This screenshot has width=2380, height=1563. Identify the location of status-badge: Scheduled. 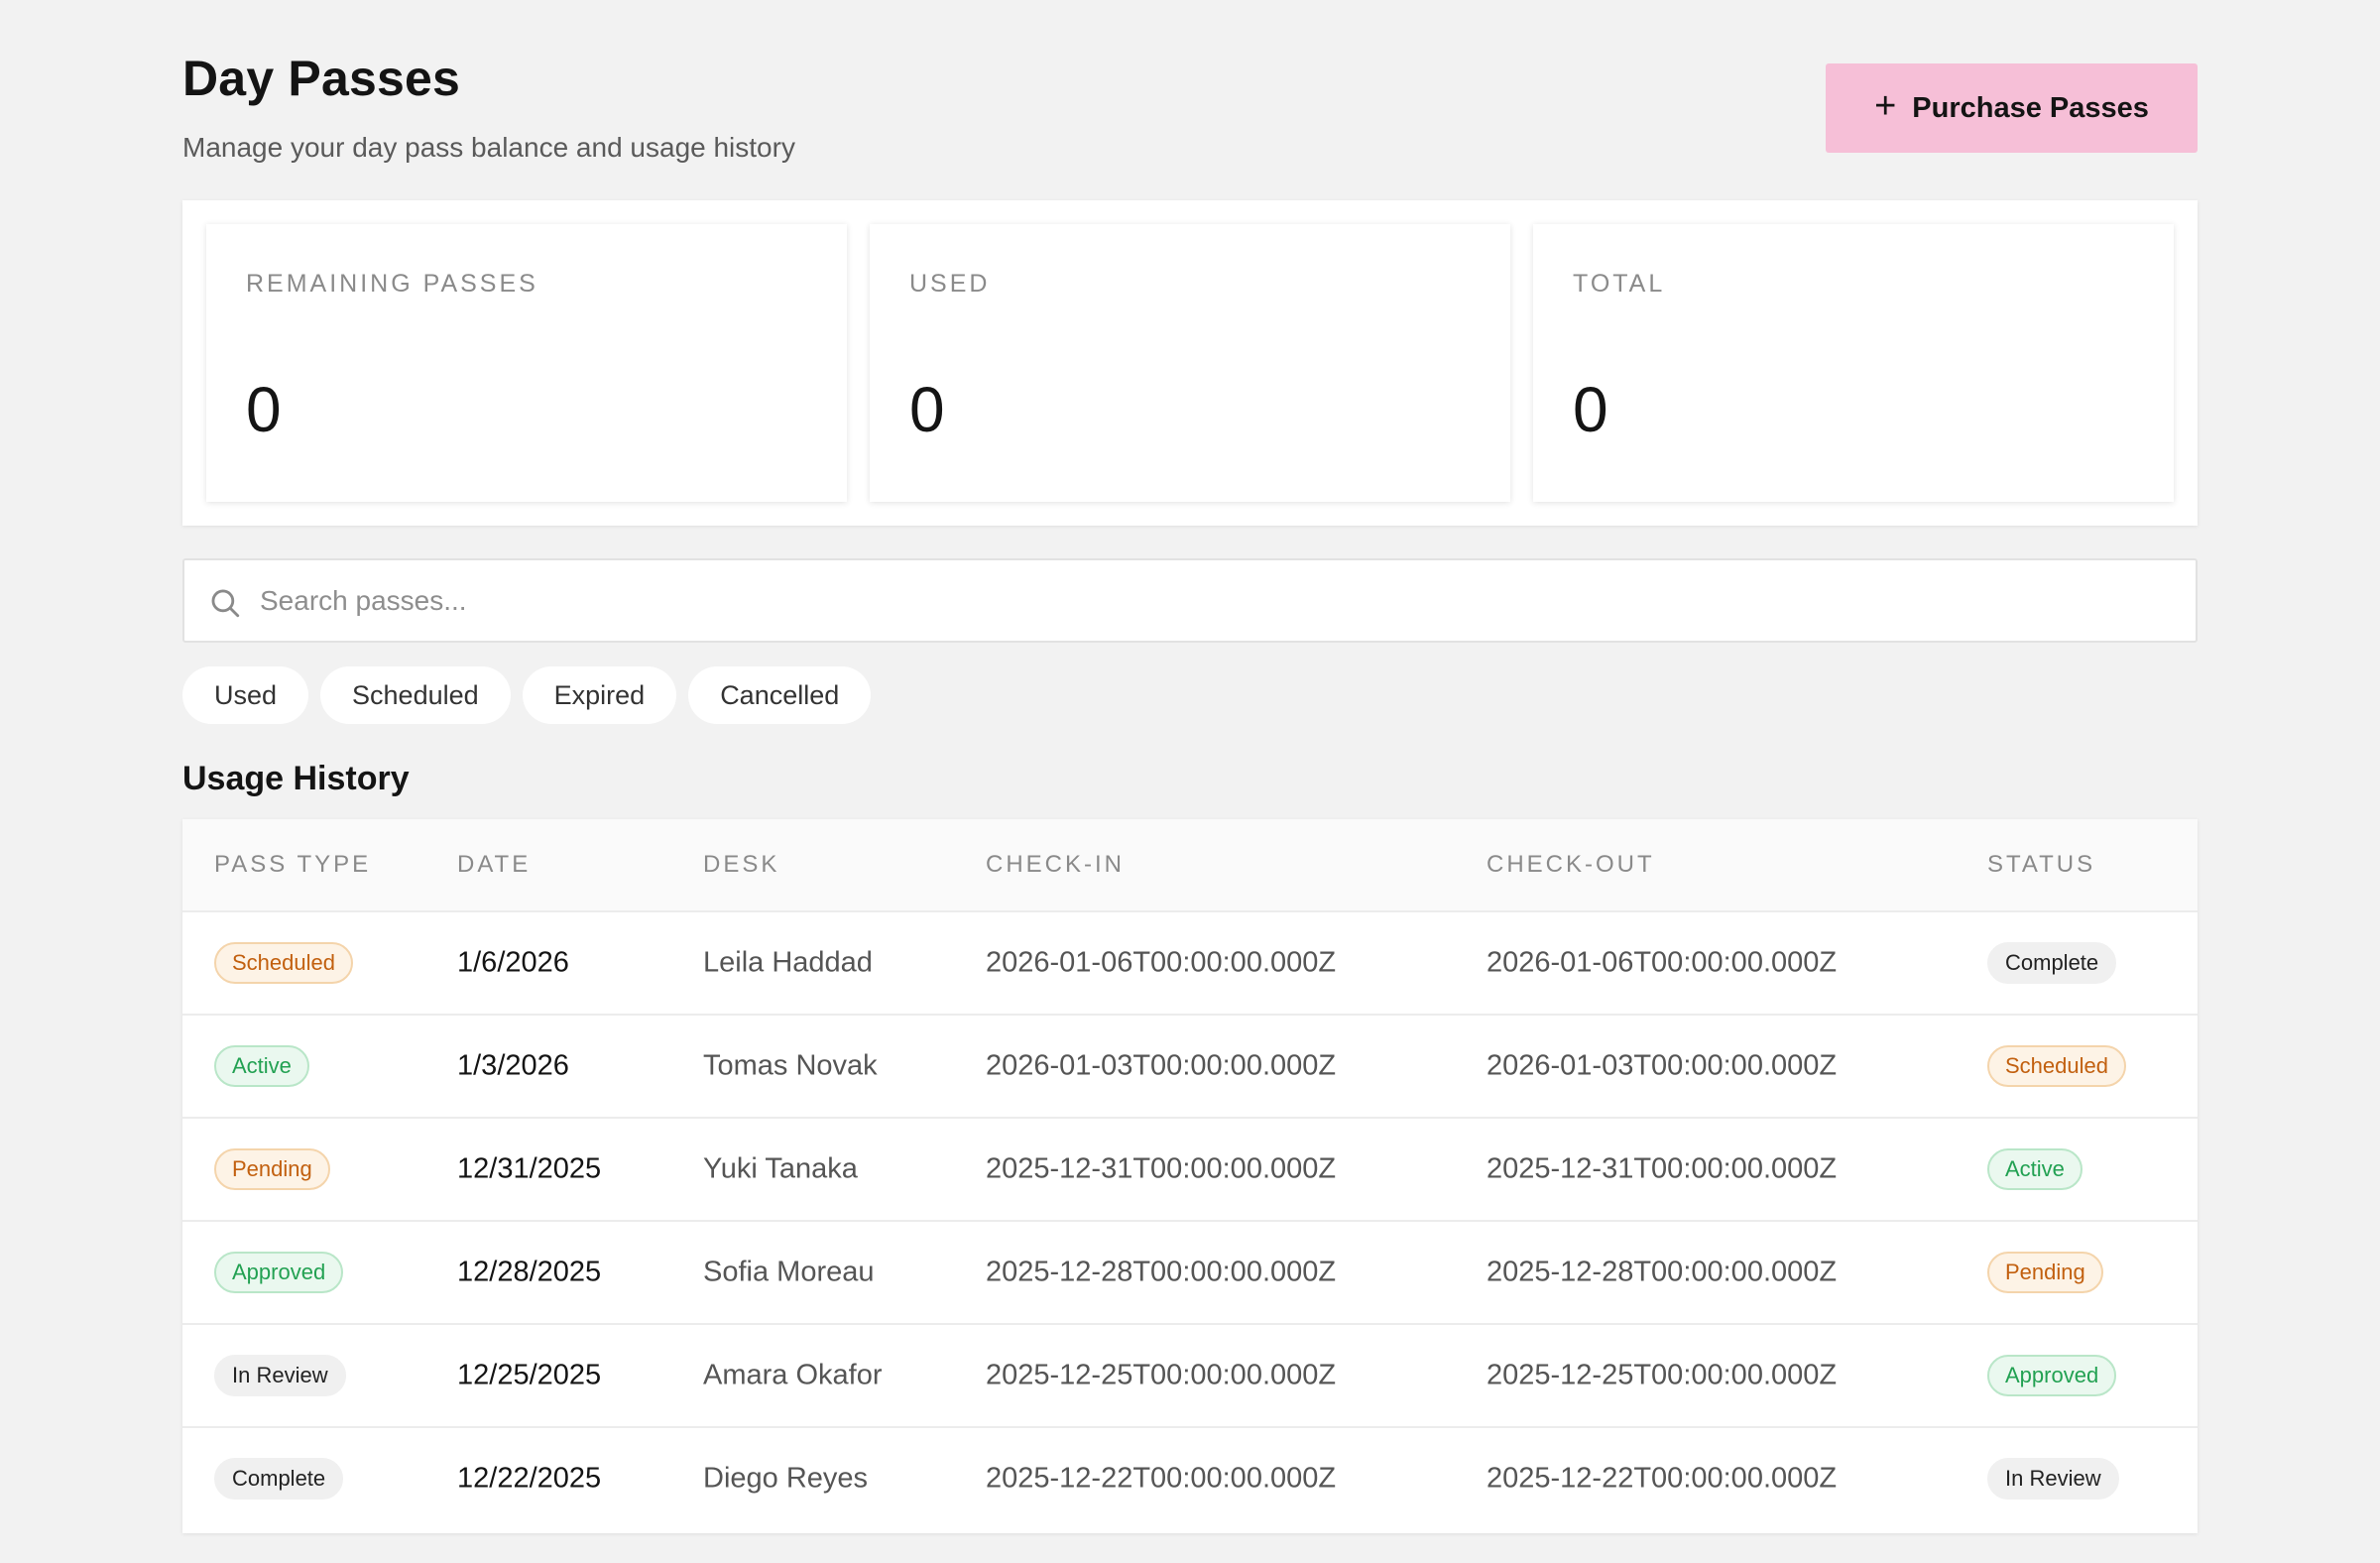
(2056, 1066).